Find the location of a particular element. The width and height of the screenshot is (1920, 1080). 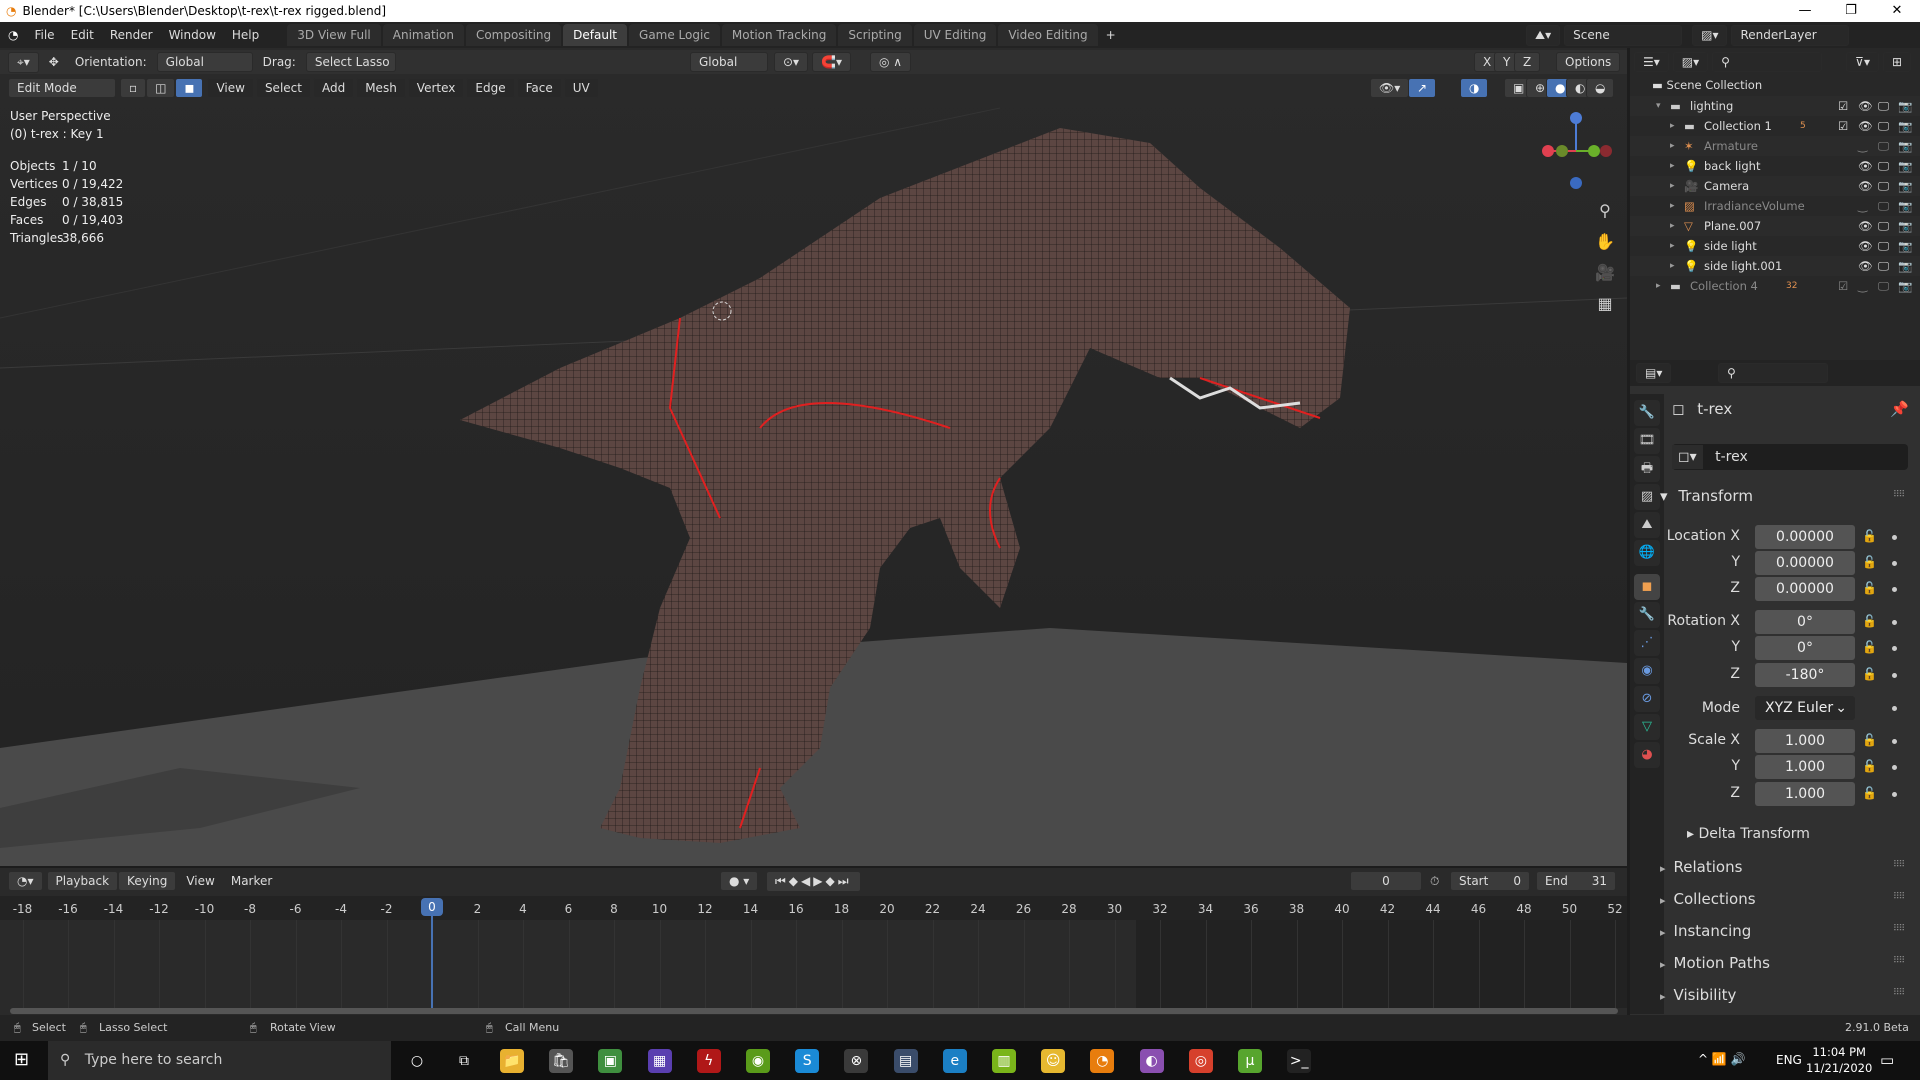

tab-3d-view-full: 3D View Full is located at coordinates (334, 35).